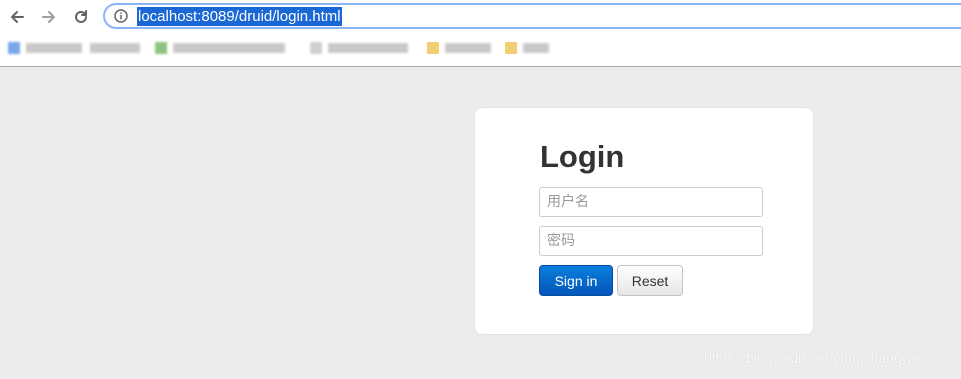  What do you see at coordinates (651, 202) in the screenshot?
I see `username-input` at bounding box center [651, 202].